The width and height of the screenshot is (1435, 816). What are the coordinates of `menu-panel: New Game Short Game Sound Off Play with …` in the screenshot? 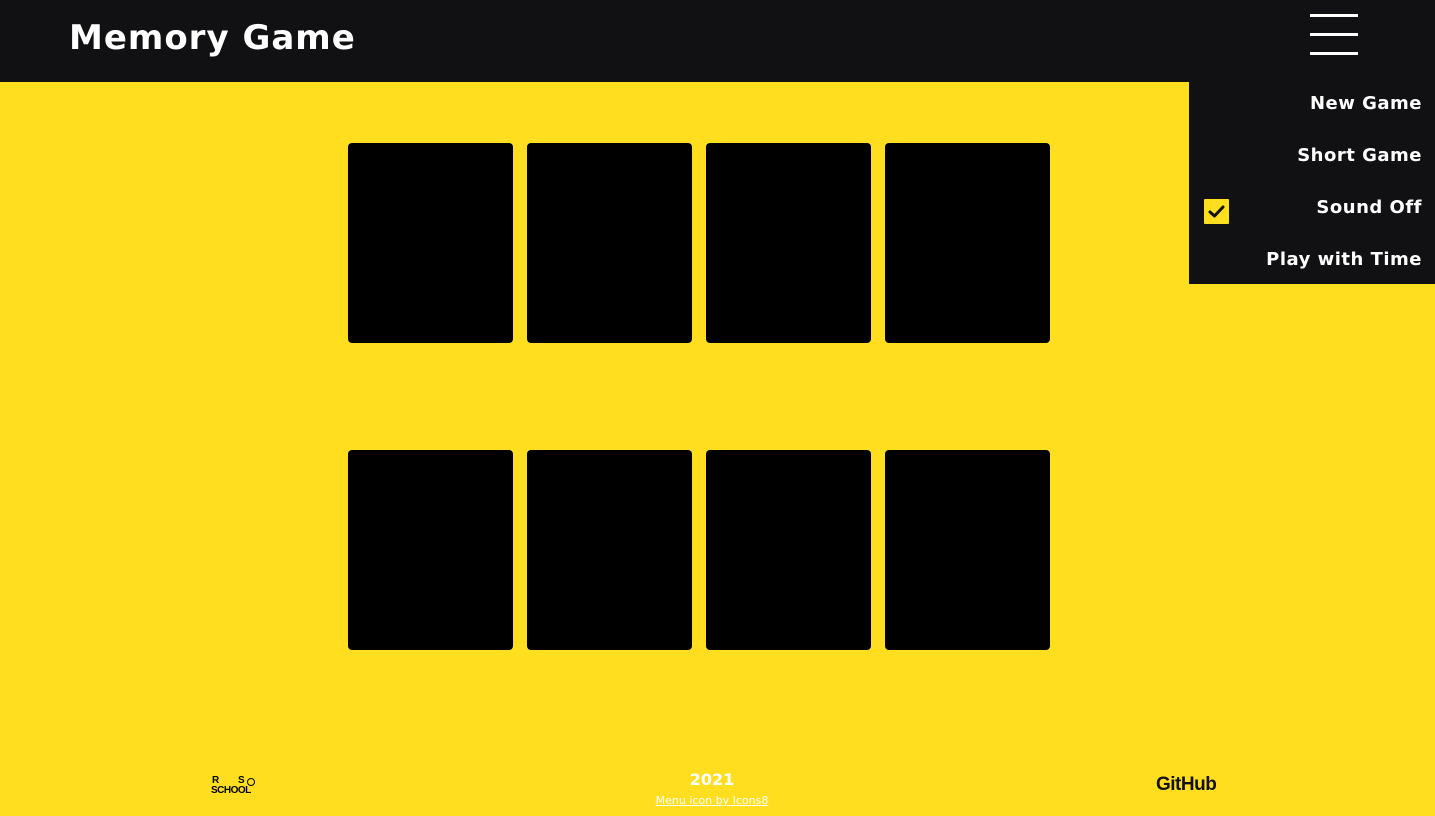 It's located at (1312, 183).